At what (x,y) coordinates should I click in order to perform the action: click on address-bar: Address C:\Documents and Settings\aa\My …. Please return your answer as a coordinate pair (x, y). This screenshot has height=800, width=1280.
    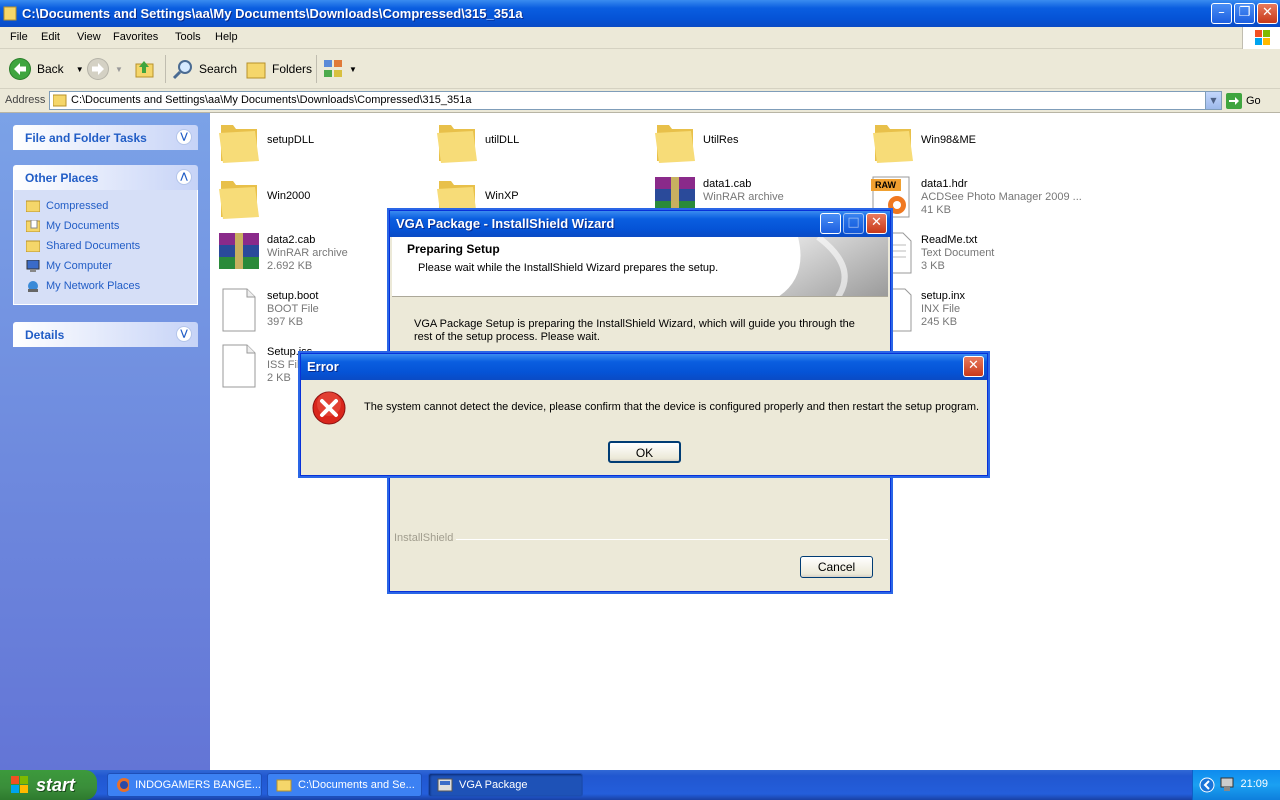
    Looking at the image, I should click on (640, 101).